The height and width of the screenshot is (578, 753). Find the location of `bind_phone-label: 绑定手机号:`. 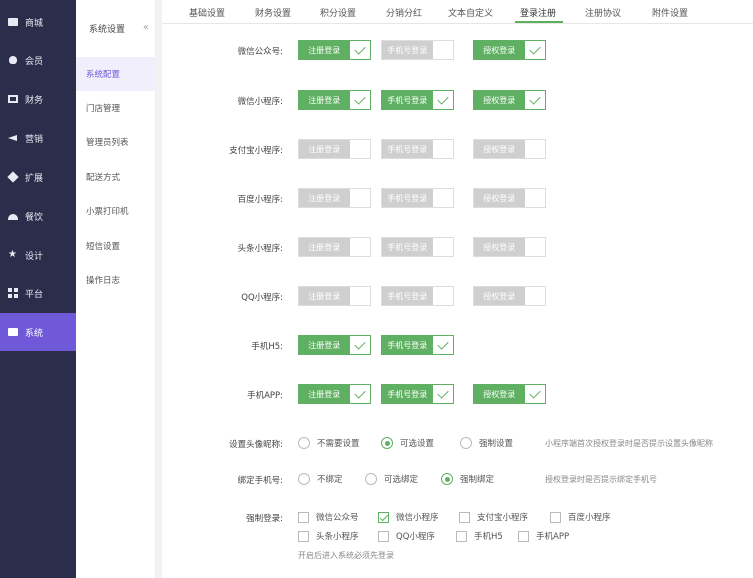

bind_phone-label: 绑定手机号: is located at coordinates (260, 481).